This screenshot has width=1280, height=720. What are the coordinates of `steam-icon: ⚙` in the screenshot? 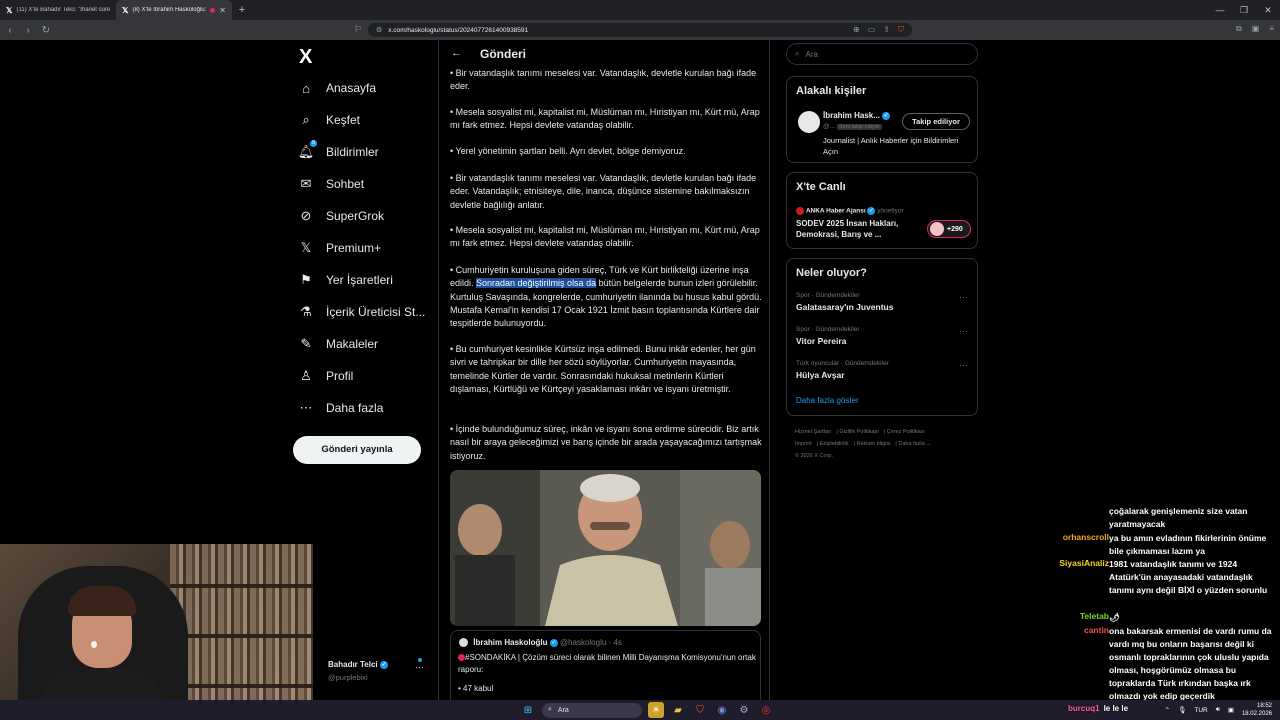 It's located at (744, 710).